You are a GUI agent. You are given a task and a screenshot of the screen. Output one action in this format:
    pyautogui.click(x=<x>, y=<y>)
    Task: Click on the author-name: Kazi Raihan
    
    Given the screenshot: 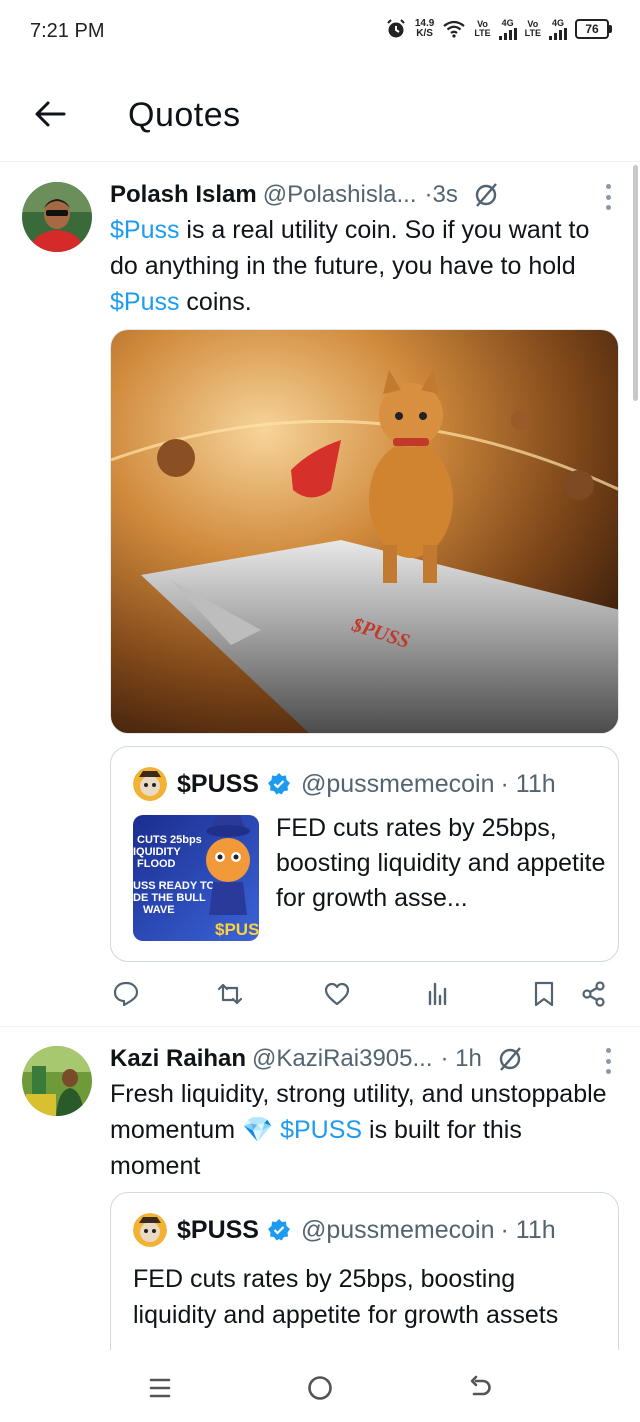 What is the action you would take?
    pyautogui.click(x=178, y=1059)
    